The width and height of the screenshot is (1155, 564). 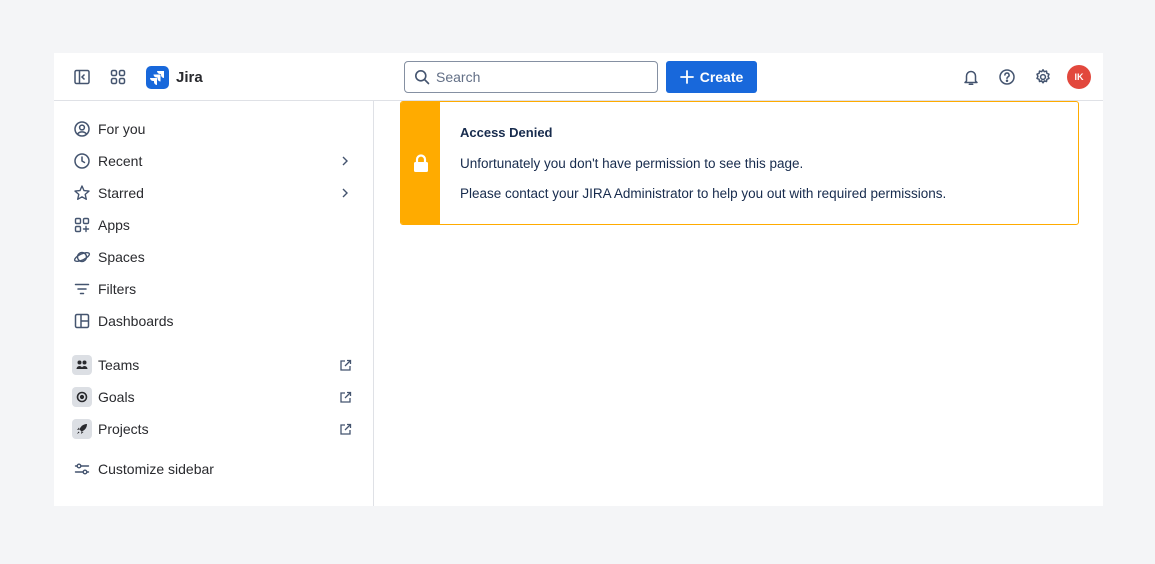 I want to click on sidebar-item-teams: Teams, so click(x=213, y=365).